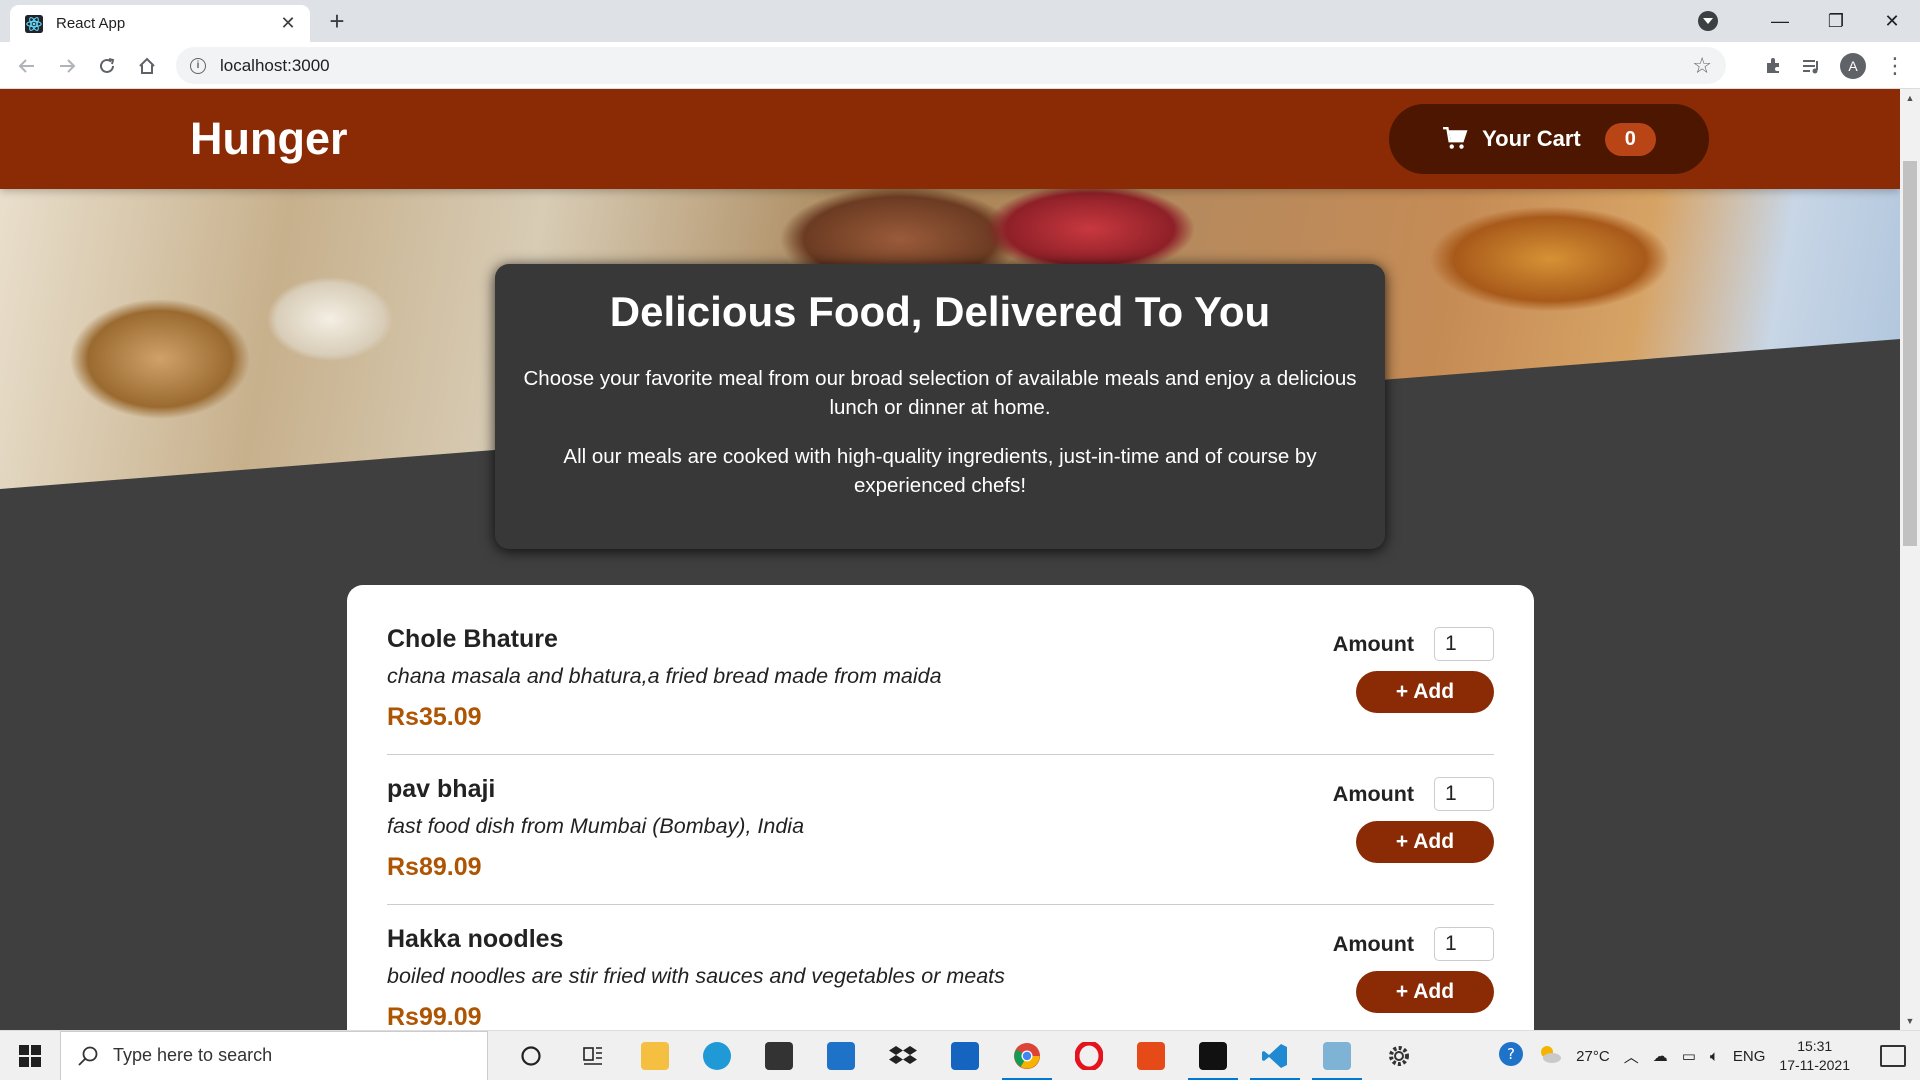  I want to click on power-automate-icon, so click(965, 1055).